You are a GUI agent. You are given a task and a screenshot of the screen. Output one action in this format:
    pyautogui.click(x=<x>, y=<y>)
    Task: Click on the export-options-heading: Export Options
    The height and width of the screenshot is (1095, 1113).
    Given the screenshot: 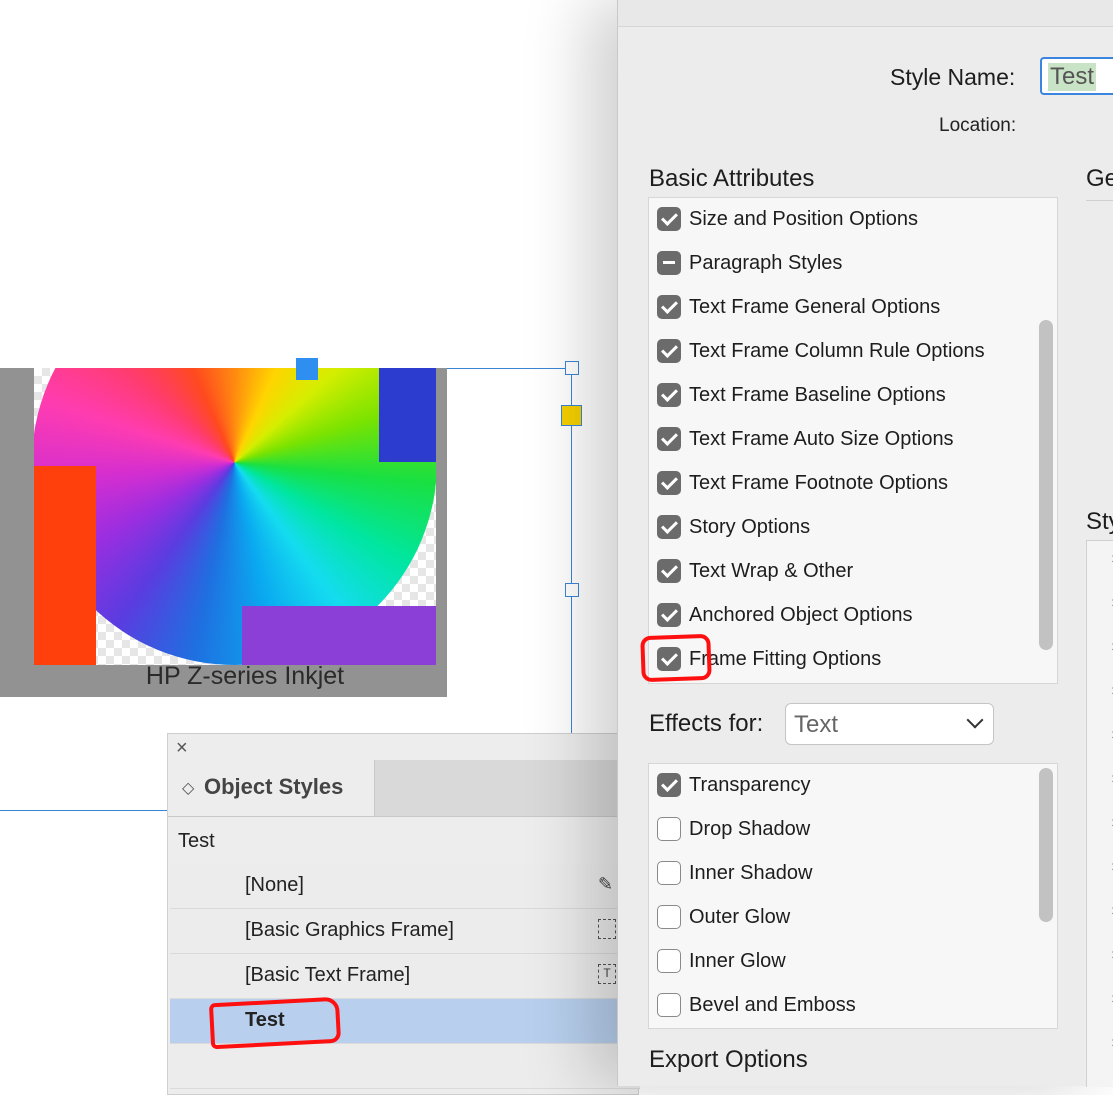 What is the action you would take?
    pyautogui.click(x=728, y=1059)
    